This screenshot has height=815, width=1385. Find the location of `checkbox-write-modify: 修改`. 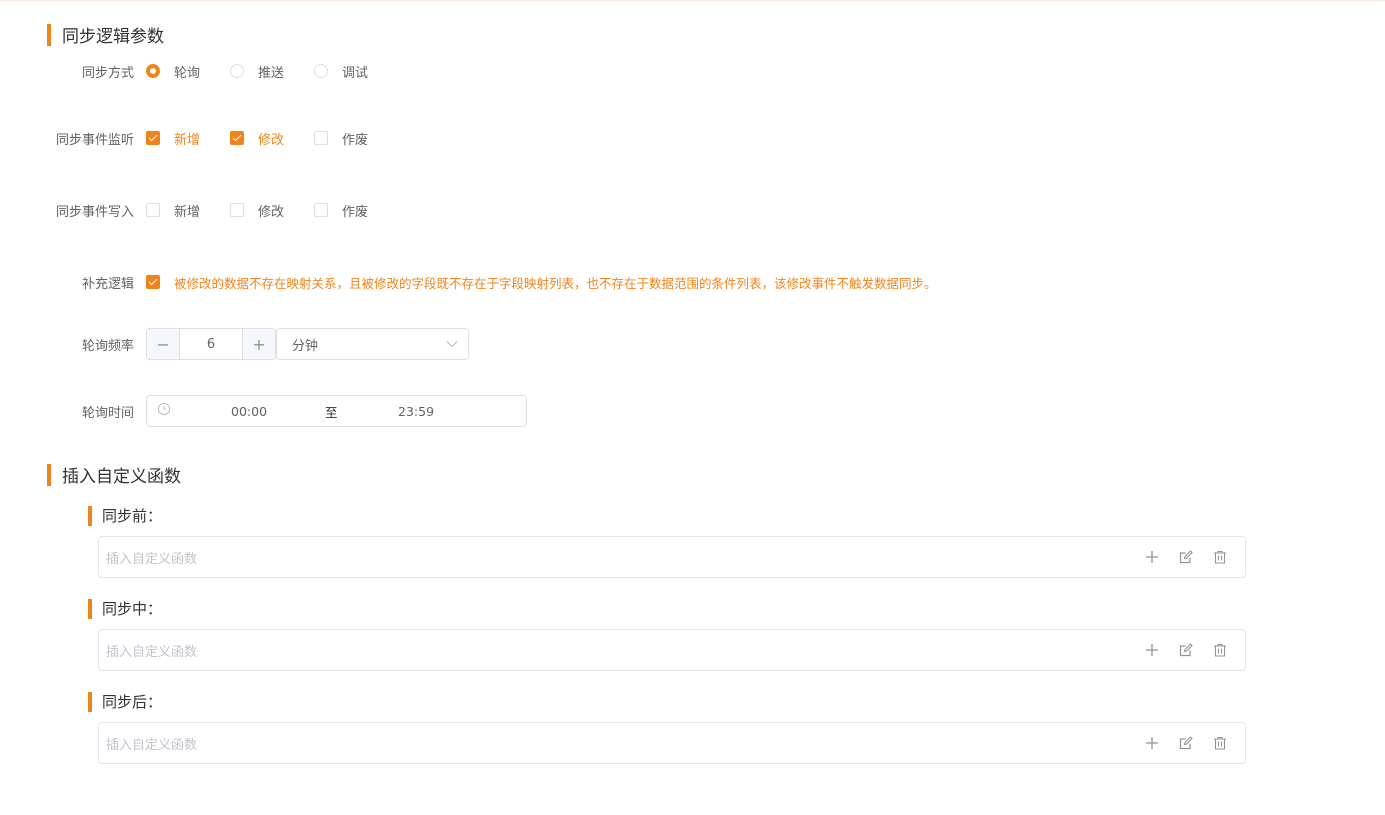

checkbox-write-modify: 修改 is located at coordinates (257, 210).